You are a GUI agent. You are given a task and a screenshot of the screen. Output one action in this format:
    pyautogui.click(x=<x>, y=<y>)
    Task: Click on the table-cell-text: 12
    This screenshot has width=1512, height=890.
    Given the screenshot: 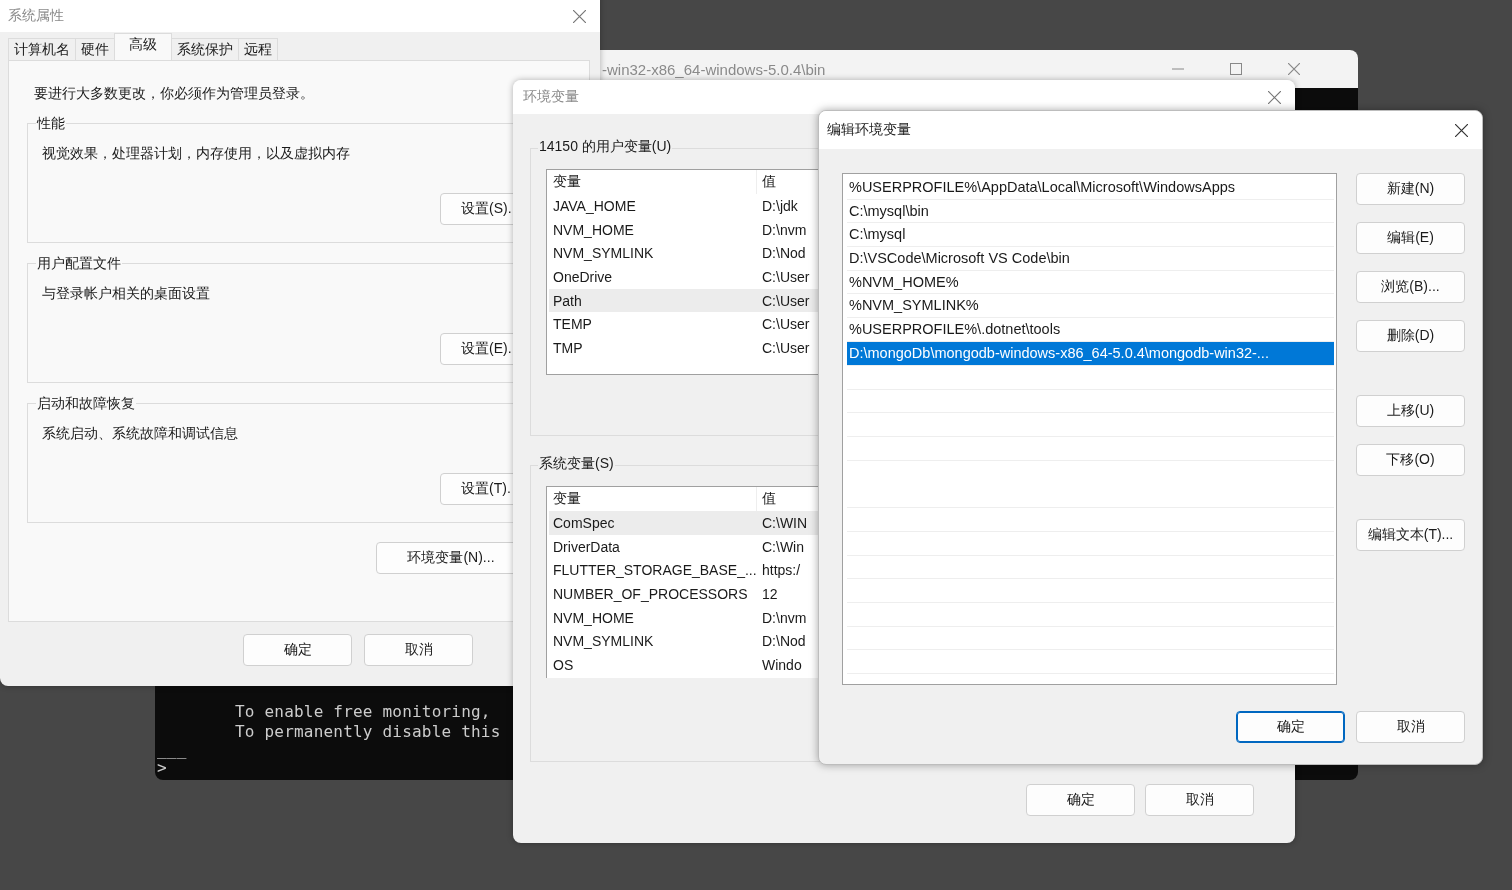 What is the action you would take?
    pyautogui.click(x=769, y=593)
    